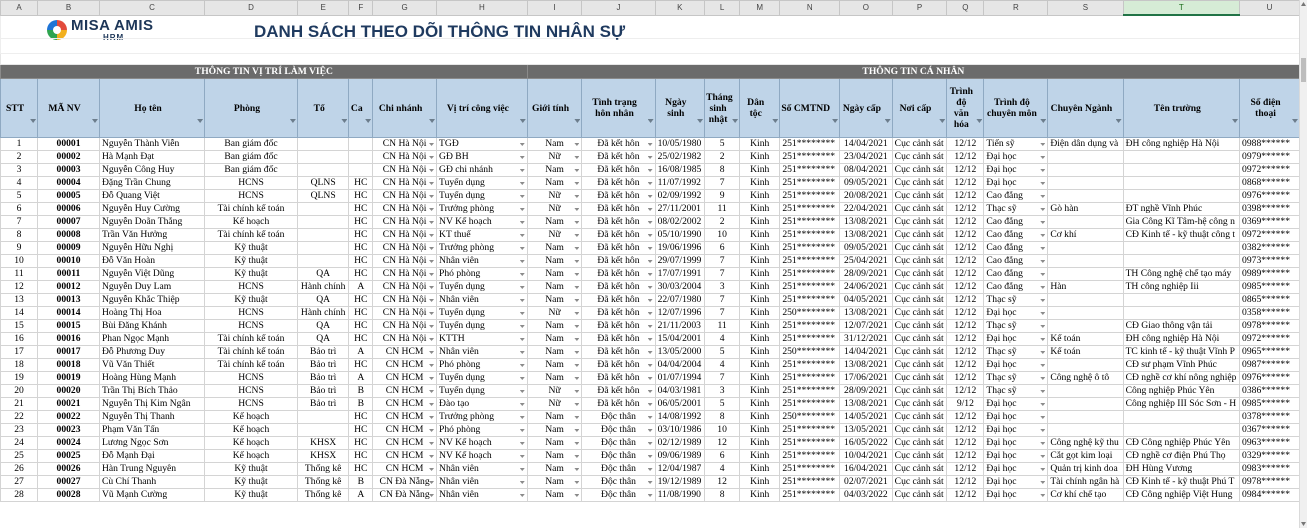 The height and width of the screenshot is (528, 1307). I want to click on cell-major: Cơ khí chế tạo, so click(1085, 495).